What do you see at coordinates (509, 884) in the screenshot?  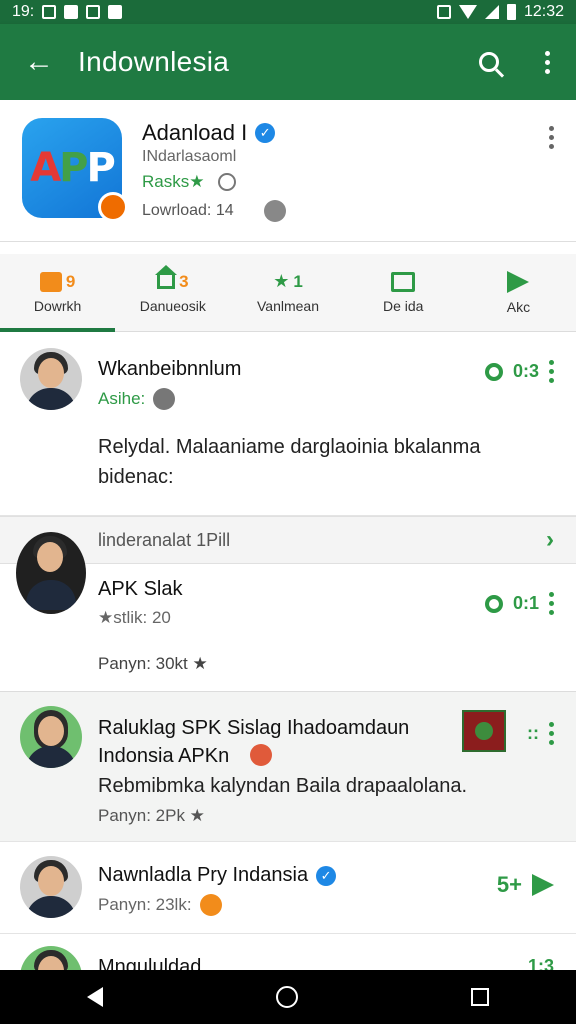 I see `item-badge: 5+` at bounding box center [509, 884].